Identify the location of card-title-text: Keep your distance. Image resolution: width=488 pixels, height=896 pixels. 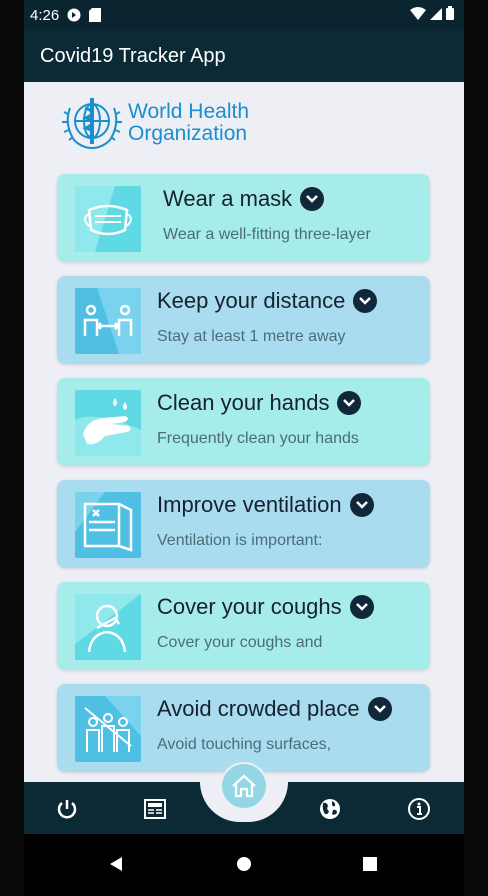
(251, 300).